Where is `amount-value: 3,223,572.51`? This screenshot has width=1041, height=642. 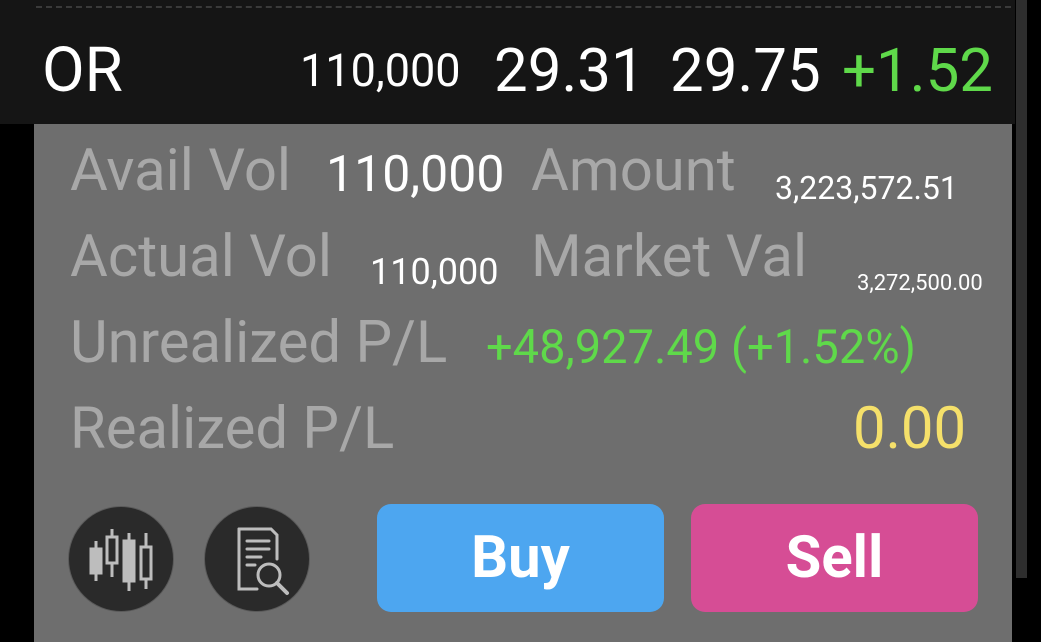
amount-value: 3,223,572.51 is located at coordinates (866, 188).